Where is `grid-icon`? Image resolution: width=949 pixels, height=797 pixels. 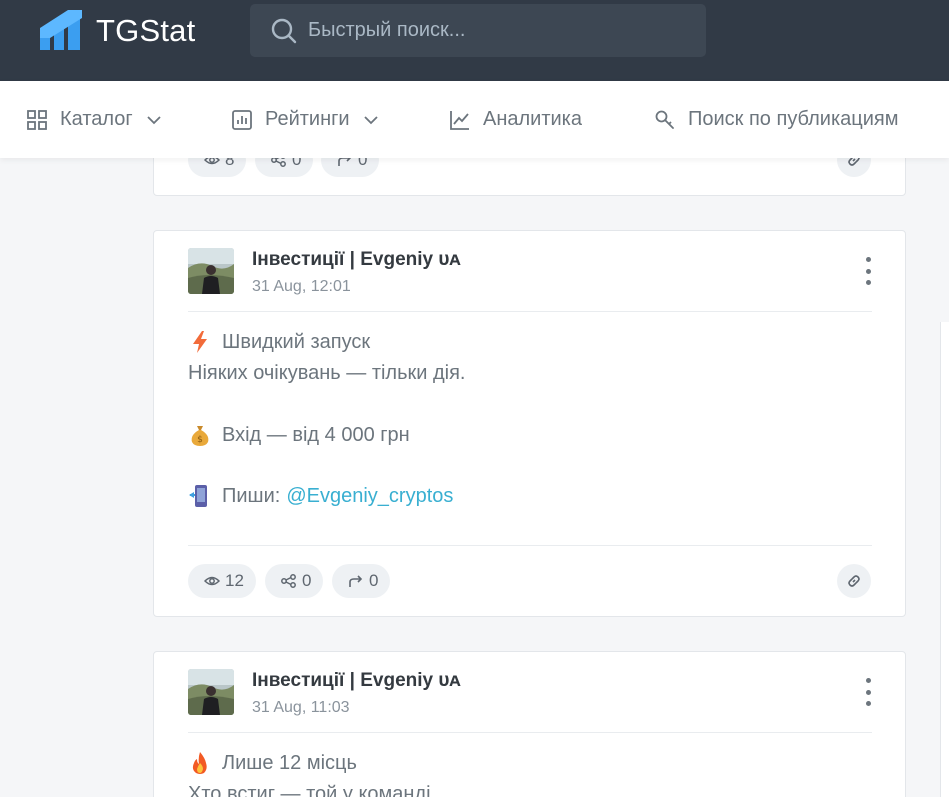
grid-icon is located at coordinates (37, 119).